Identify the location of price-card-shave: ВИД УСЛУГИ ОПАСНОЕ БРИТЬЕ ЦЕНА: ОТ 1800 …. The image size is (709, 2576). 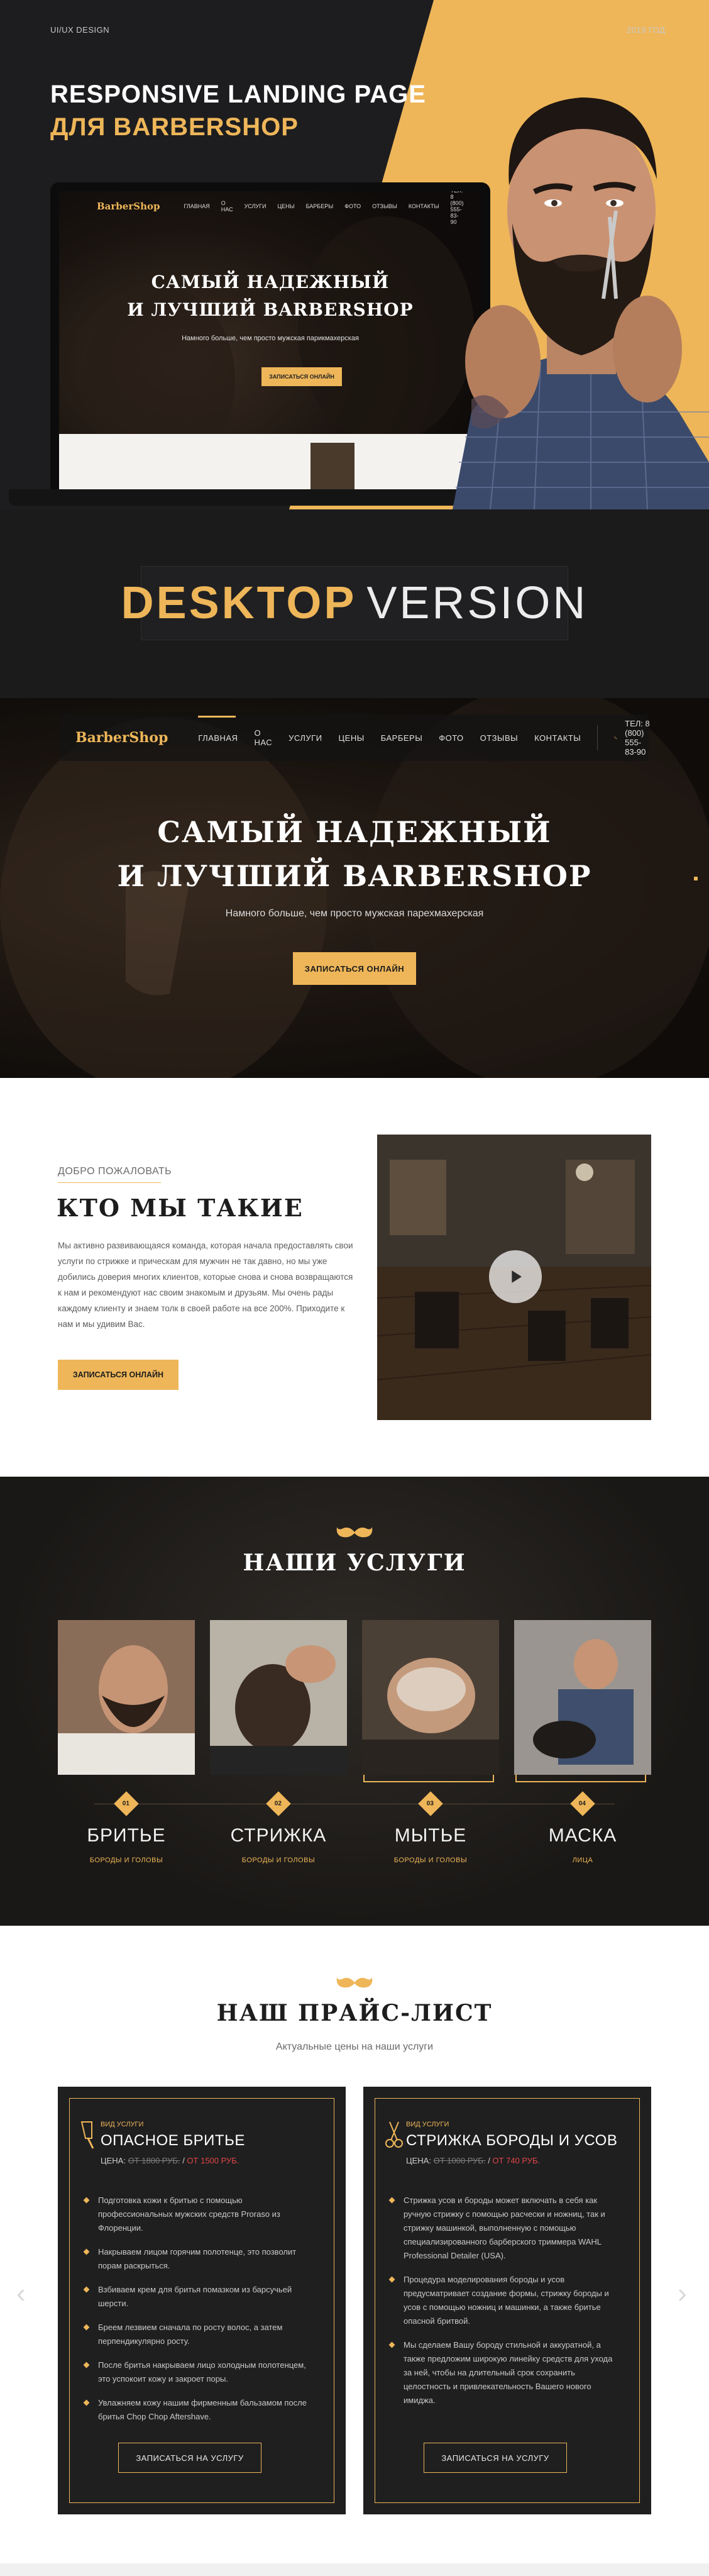
(202, 2300).